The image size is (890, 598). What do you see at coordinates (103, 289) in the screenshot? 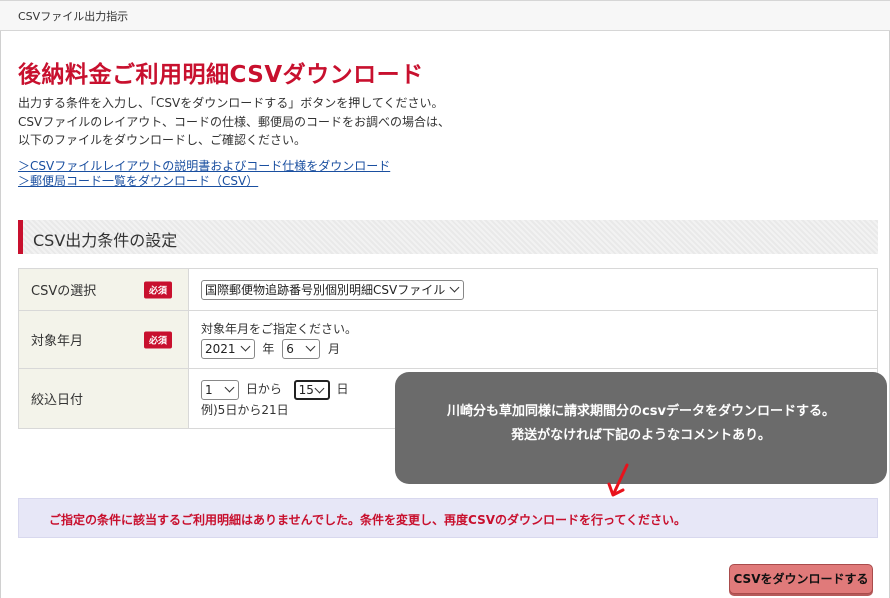
I see `csv-select-label-cell: CSVの選択 必須` at bounding box center [103, 289].